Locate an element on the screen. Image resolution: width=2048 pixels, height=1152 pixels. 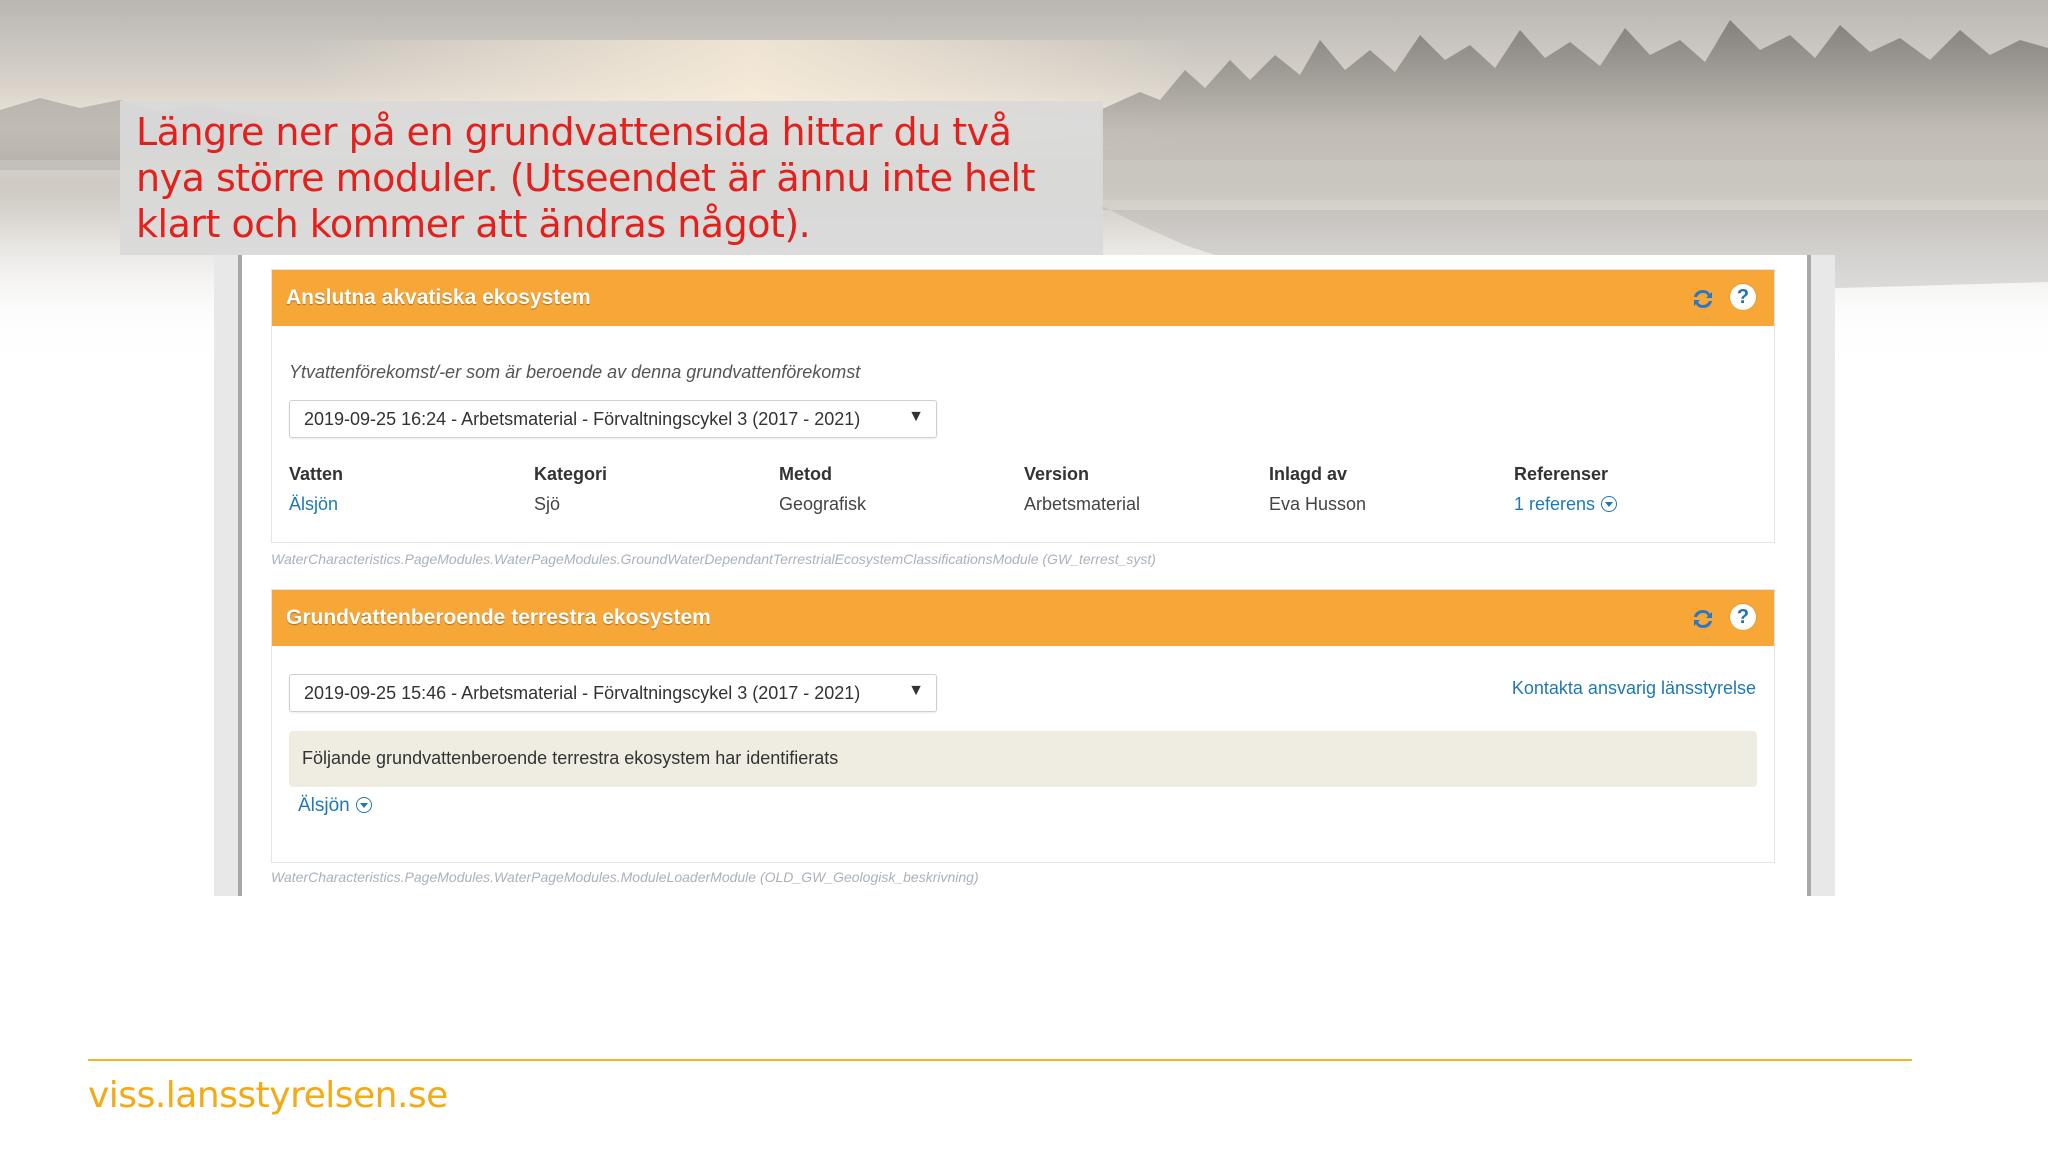
column-header: Version is located at coordinates (1057, 474).